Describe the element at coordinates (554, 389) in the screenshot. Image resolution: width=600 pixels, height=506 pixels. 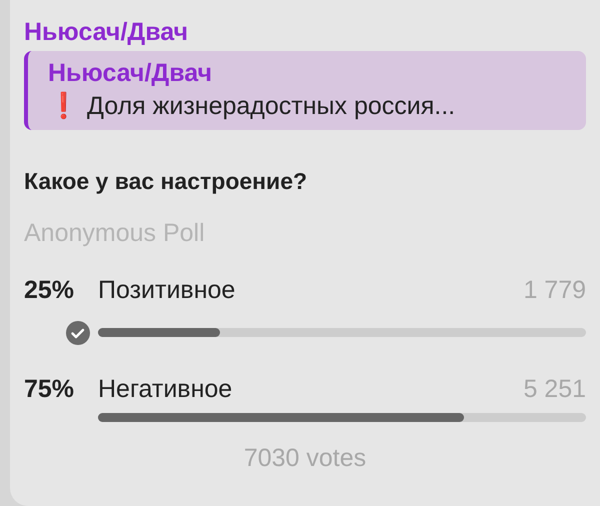
I see `vote-count: 5 251` at that location.